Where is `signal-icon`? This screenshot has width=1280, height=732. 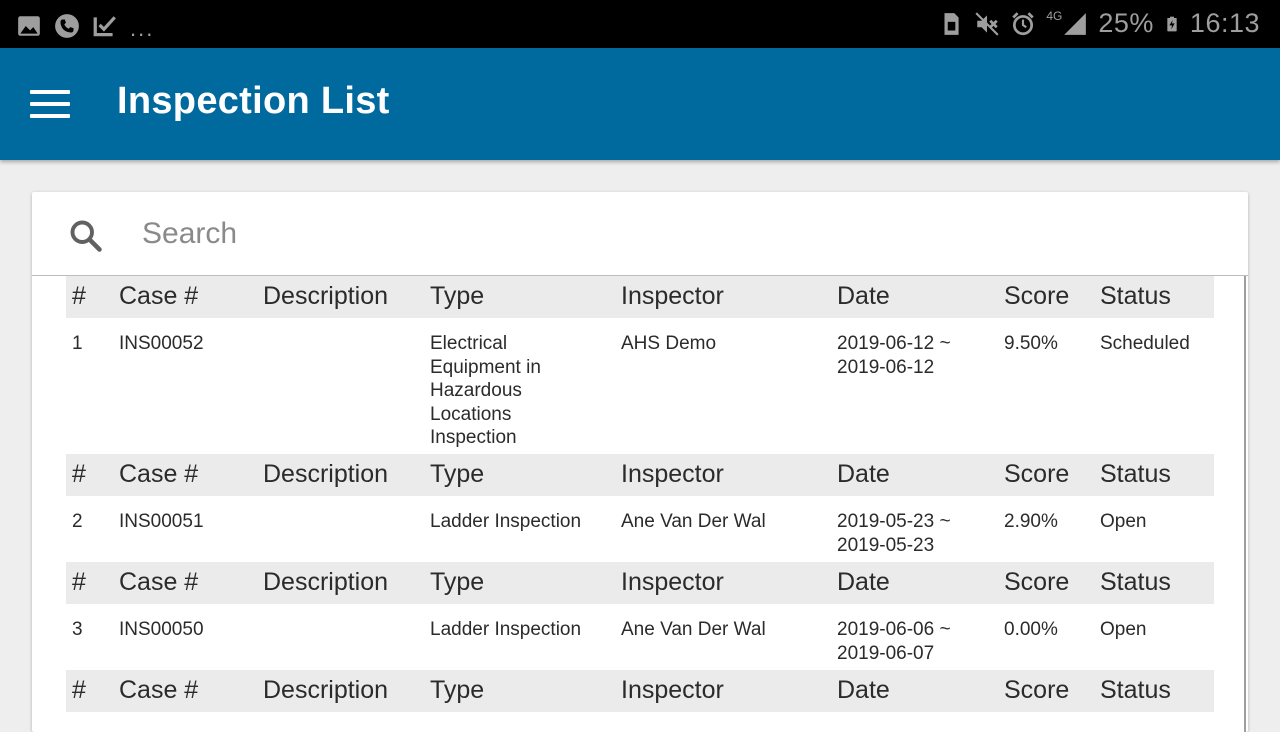
signal-icon is located at coordinates (1075, 23).